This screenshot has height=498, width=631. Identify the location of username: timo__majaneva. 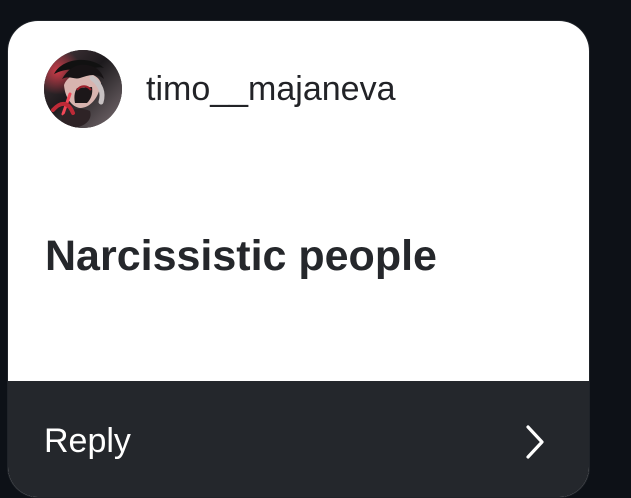
(270, 89).